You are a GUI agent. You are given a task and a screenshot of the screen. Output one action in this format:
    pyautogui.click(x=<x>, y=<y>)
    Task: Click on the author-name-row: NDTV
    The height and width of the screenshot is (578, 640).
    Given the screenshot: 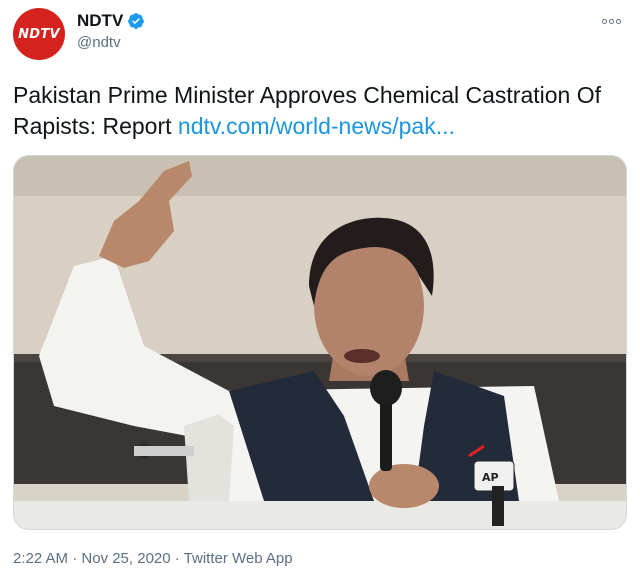 What is the action you would take?
    pyautogui.click(x=111, y=21)
    